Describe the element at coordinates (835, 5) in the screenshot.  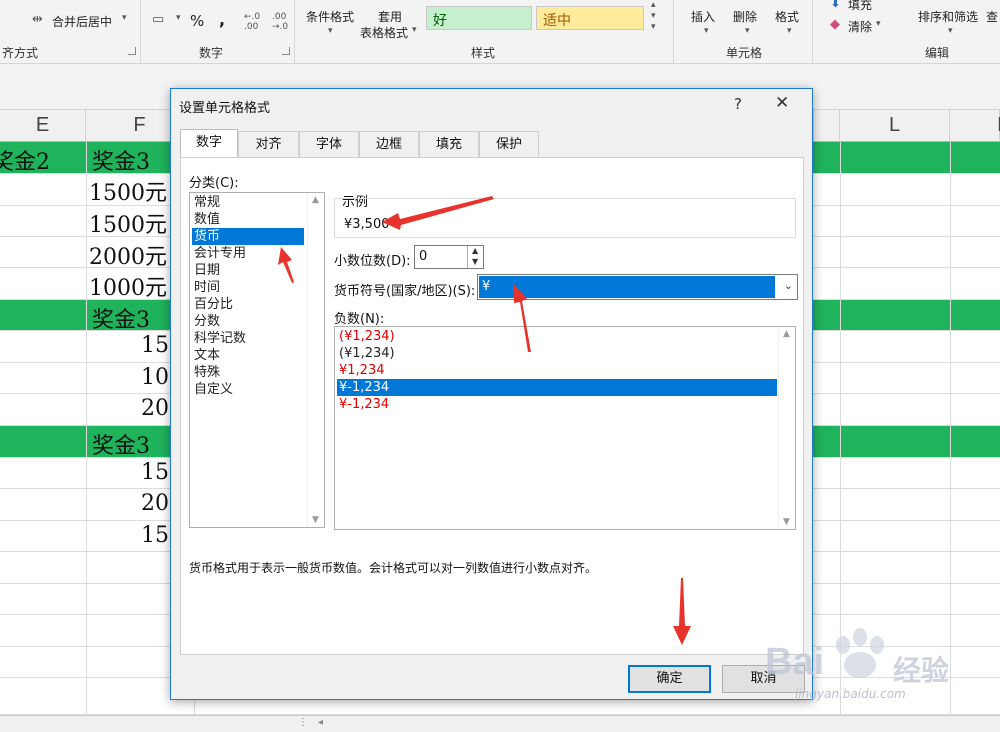
I see `fill-down-icon: ⬇` at that location.